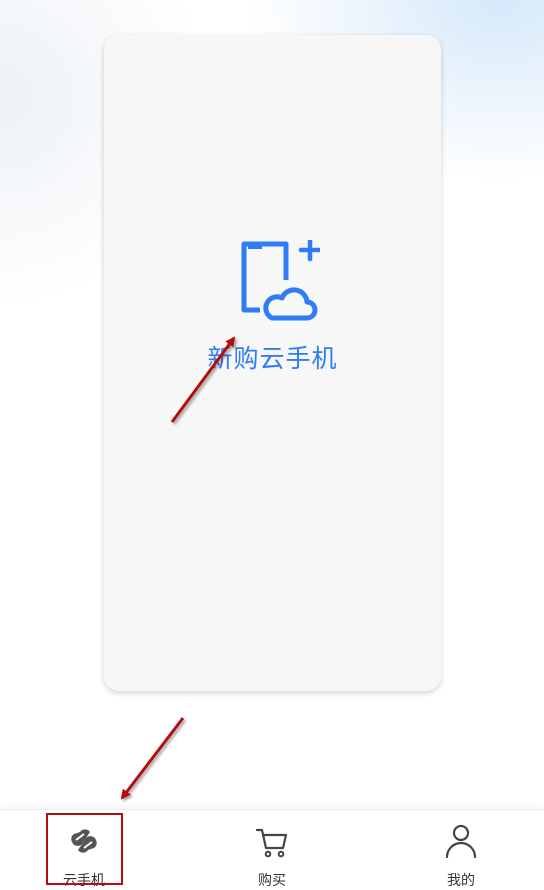 The image size is (544, 890). What do you see at coordinates (272, 358) in the screenshot?
I see `new-phone-label: 新购云手机` at bounding box center [272, 358].